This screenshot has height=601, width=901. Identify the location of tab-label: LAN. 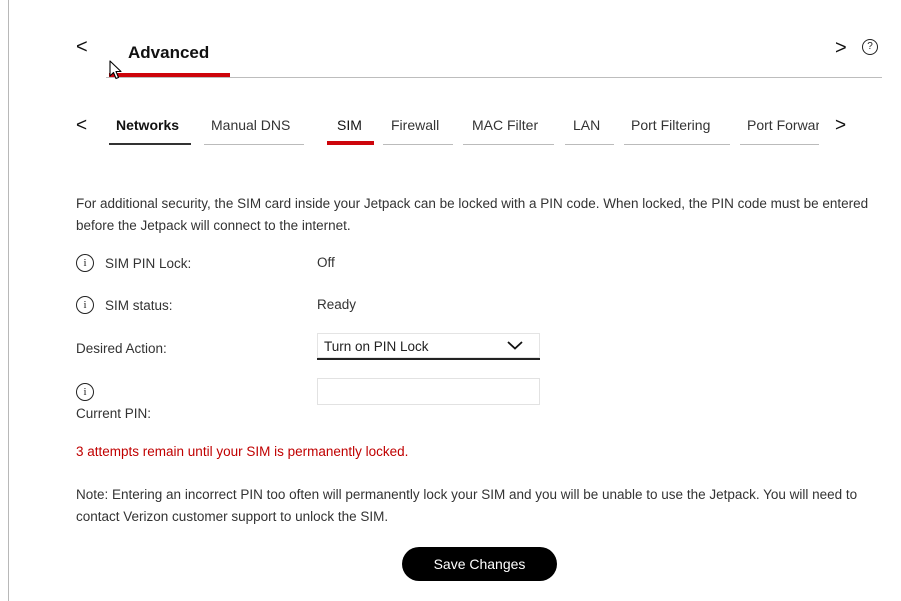
(587, 125).